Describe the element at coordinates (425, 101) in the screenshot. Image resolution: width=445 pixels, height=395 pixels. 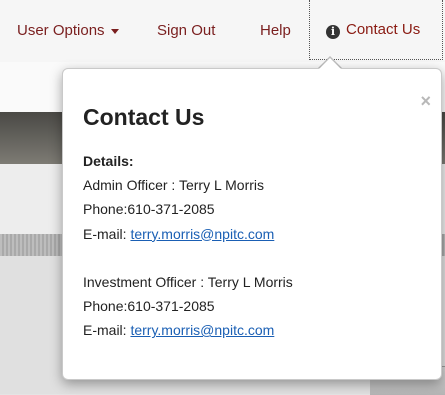
I see `close-icon: ×` at that location.